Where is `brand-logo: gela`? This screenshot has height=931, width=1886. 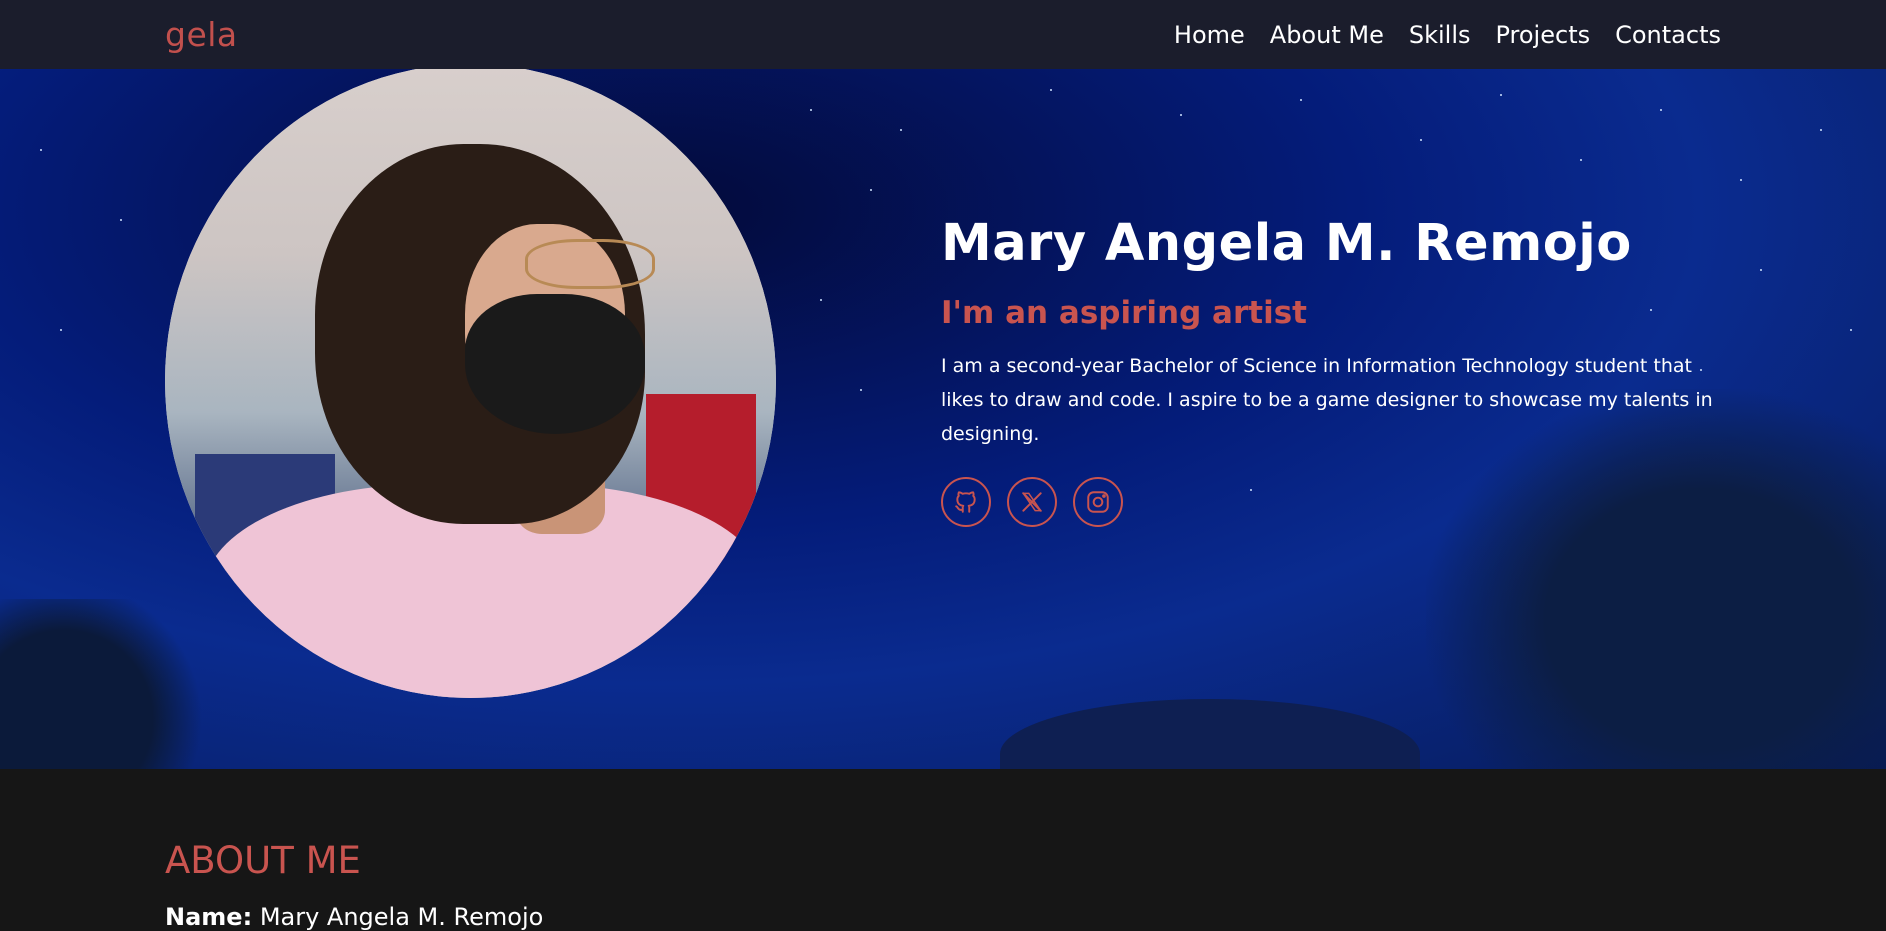
brand-logo: gela is located at coordinates (201, 34).